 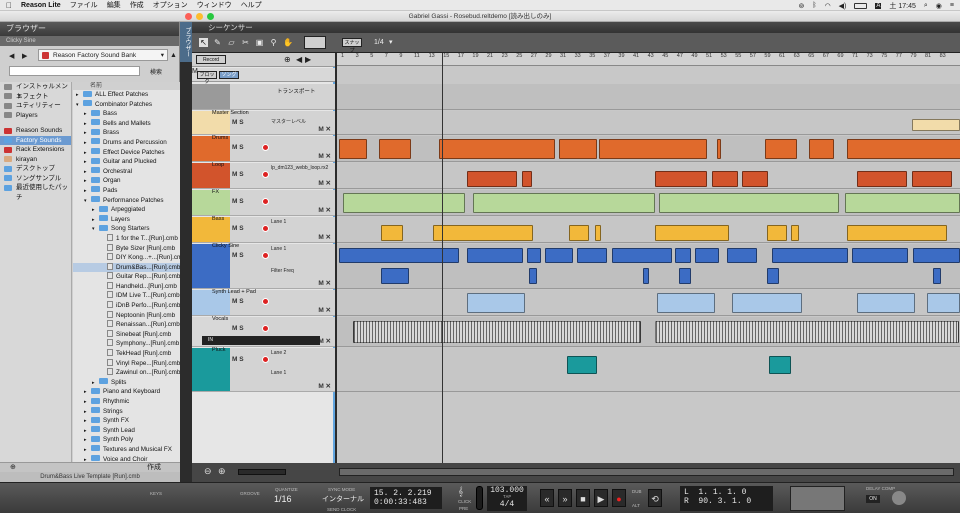 What do you see at coordinates (801, 6) in the screenshot?
I see `airplay-icon: ⊚` at bounding box center [801, 6].